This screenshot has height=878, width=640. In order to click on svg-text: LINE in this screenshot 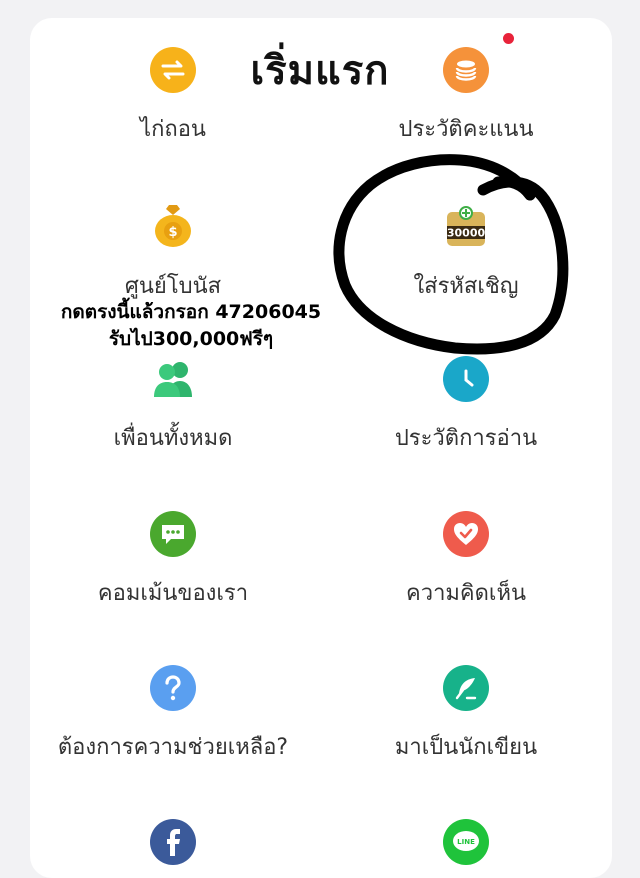, I will do `click(466, 842)`.